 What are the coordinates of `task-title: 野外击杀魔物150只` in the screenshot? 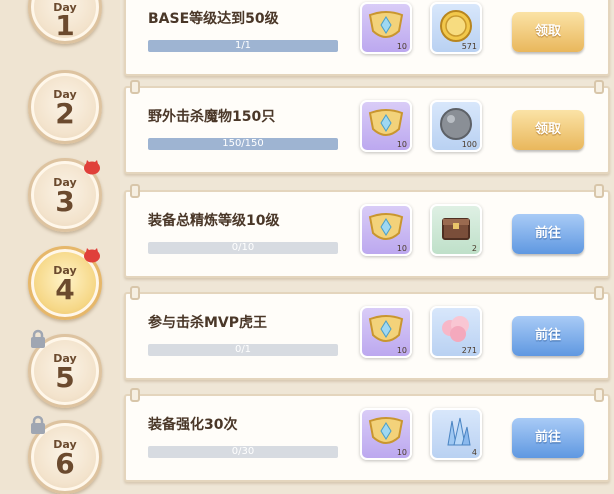 It's located at (212, 117).